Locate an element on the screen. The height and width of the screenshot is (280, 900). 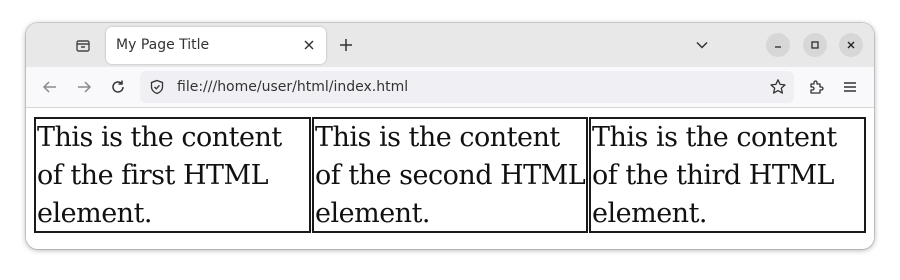
close-window-button is located at coordinates (851, 45).